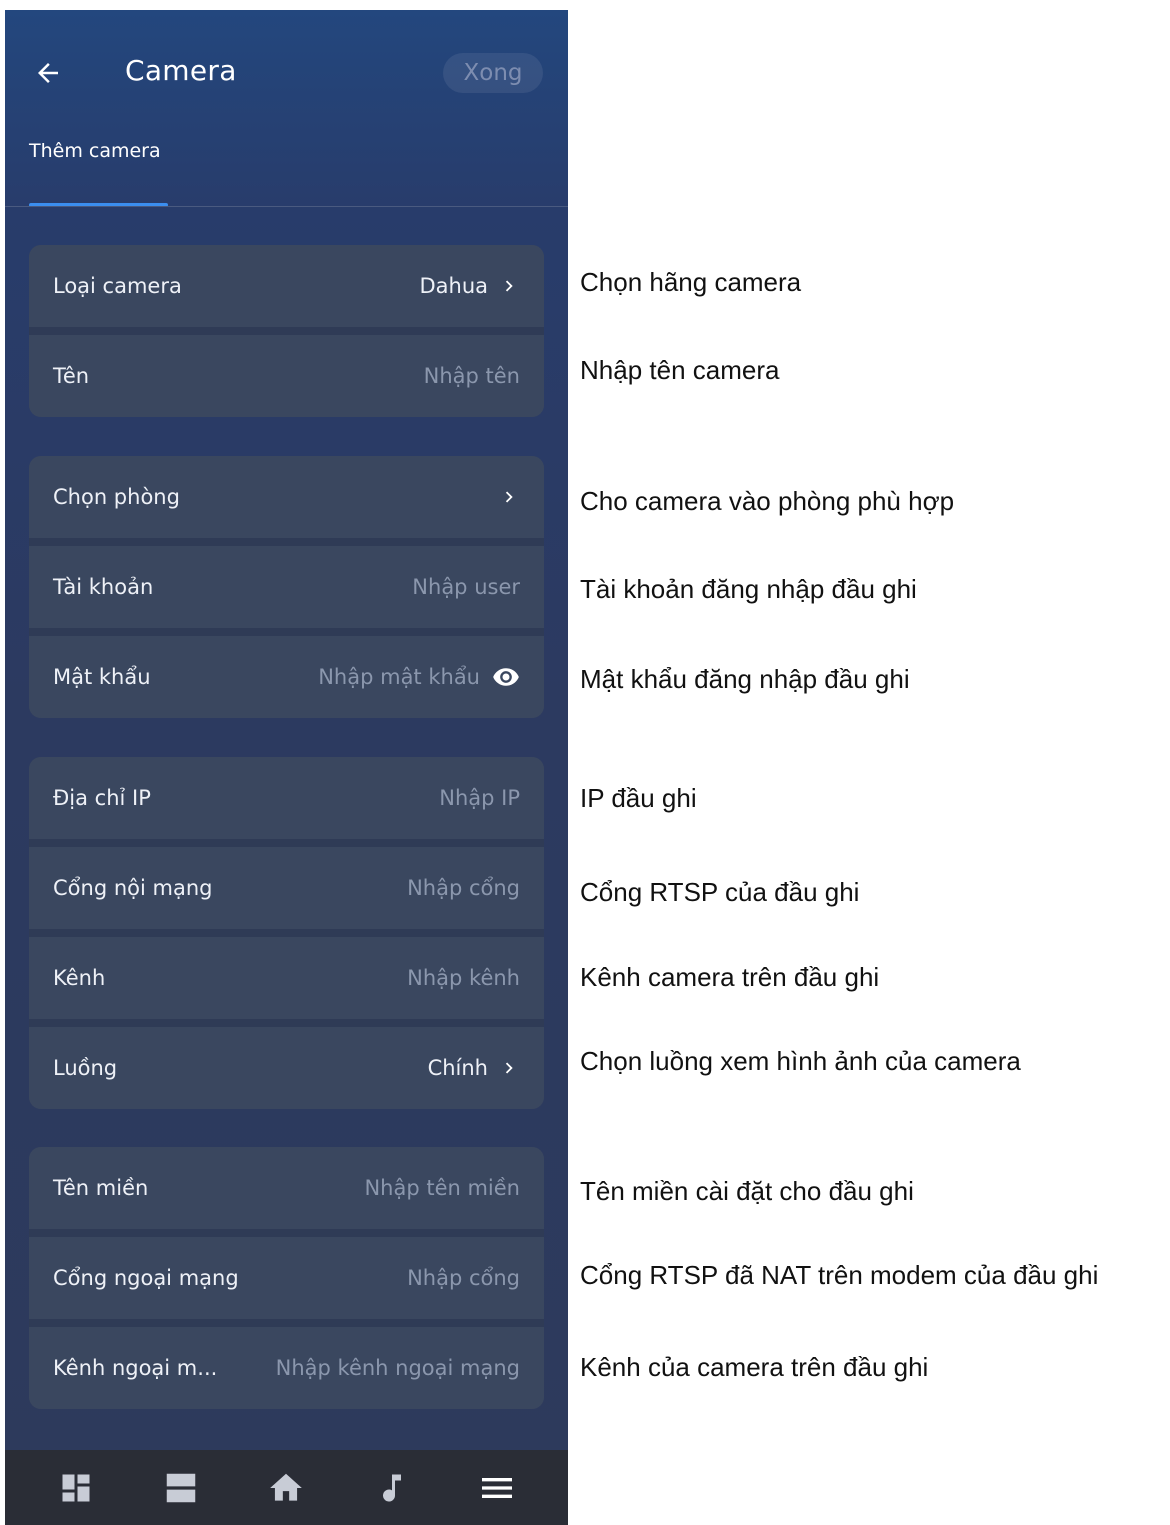 The height and width of the screenshot is (1525, 1170). What do you see at coordinates (839, 1275) in the screenshot?
I see `annotation-text: Cổng RTSP đã NAT trên modem của đầu ghi` at bounding box center [839, 1275].